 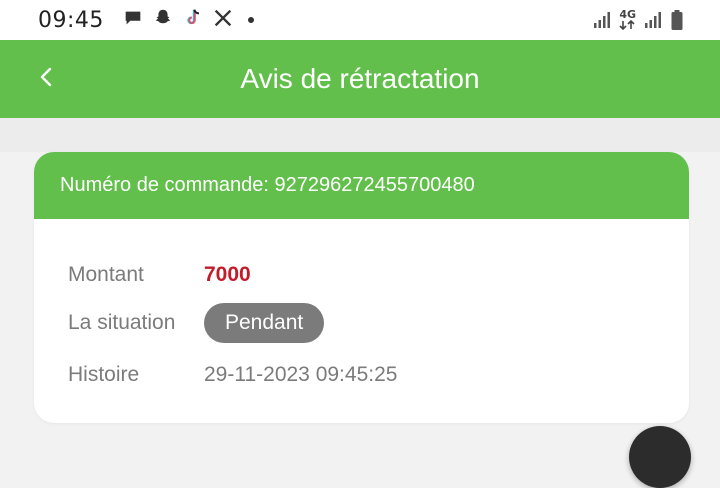 What do you see at coordinates (627, 19) in the screenshot?
I see `network-4g-icon: 4G` at bounding box center [627, 19].